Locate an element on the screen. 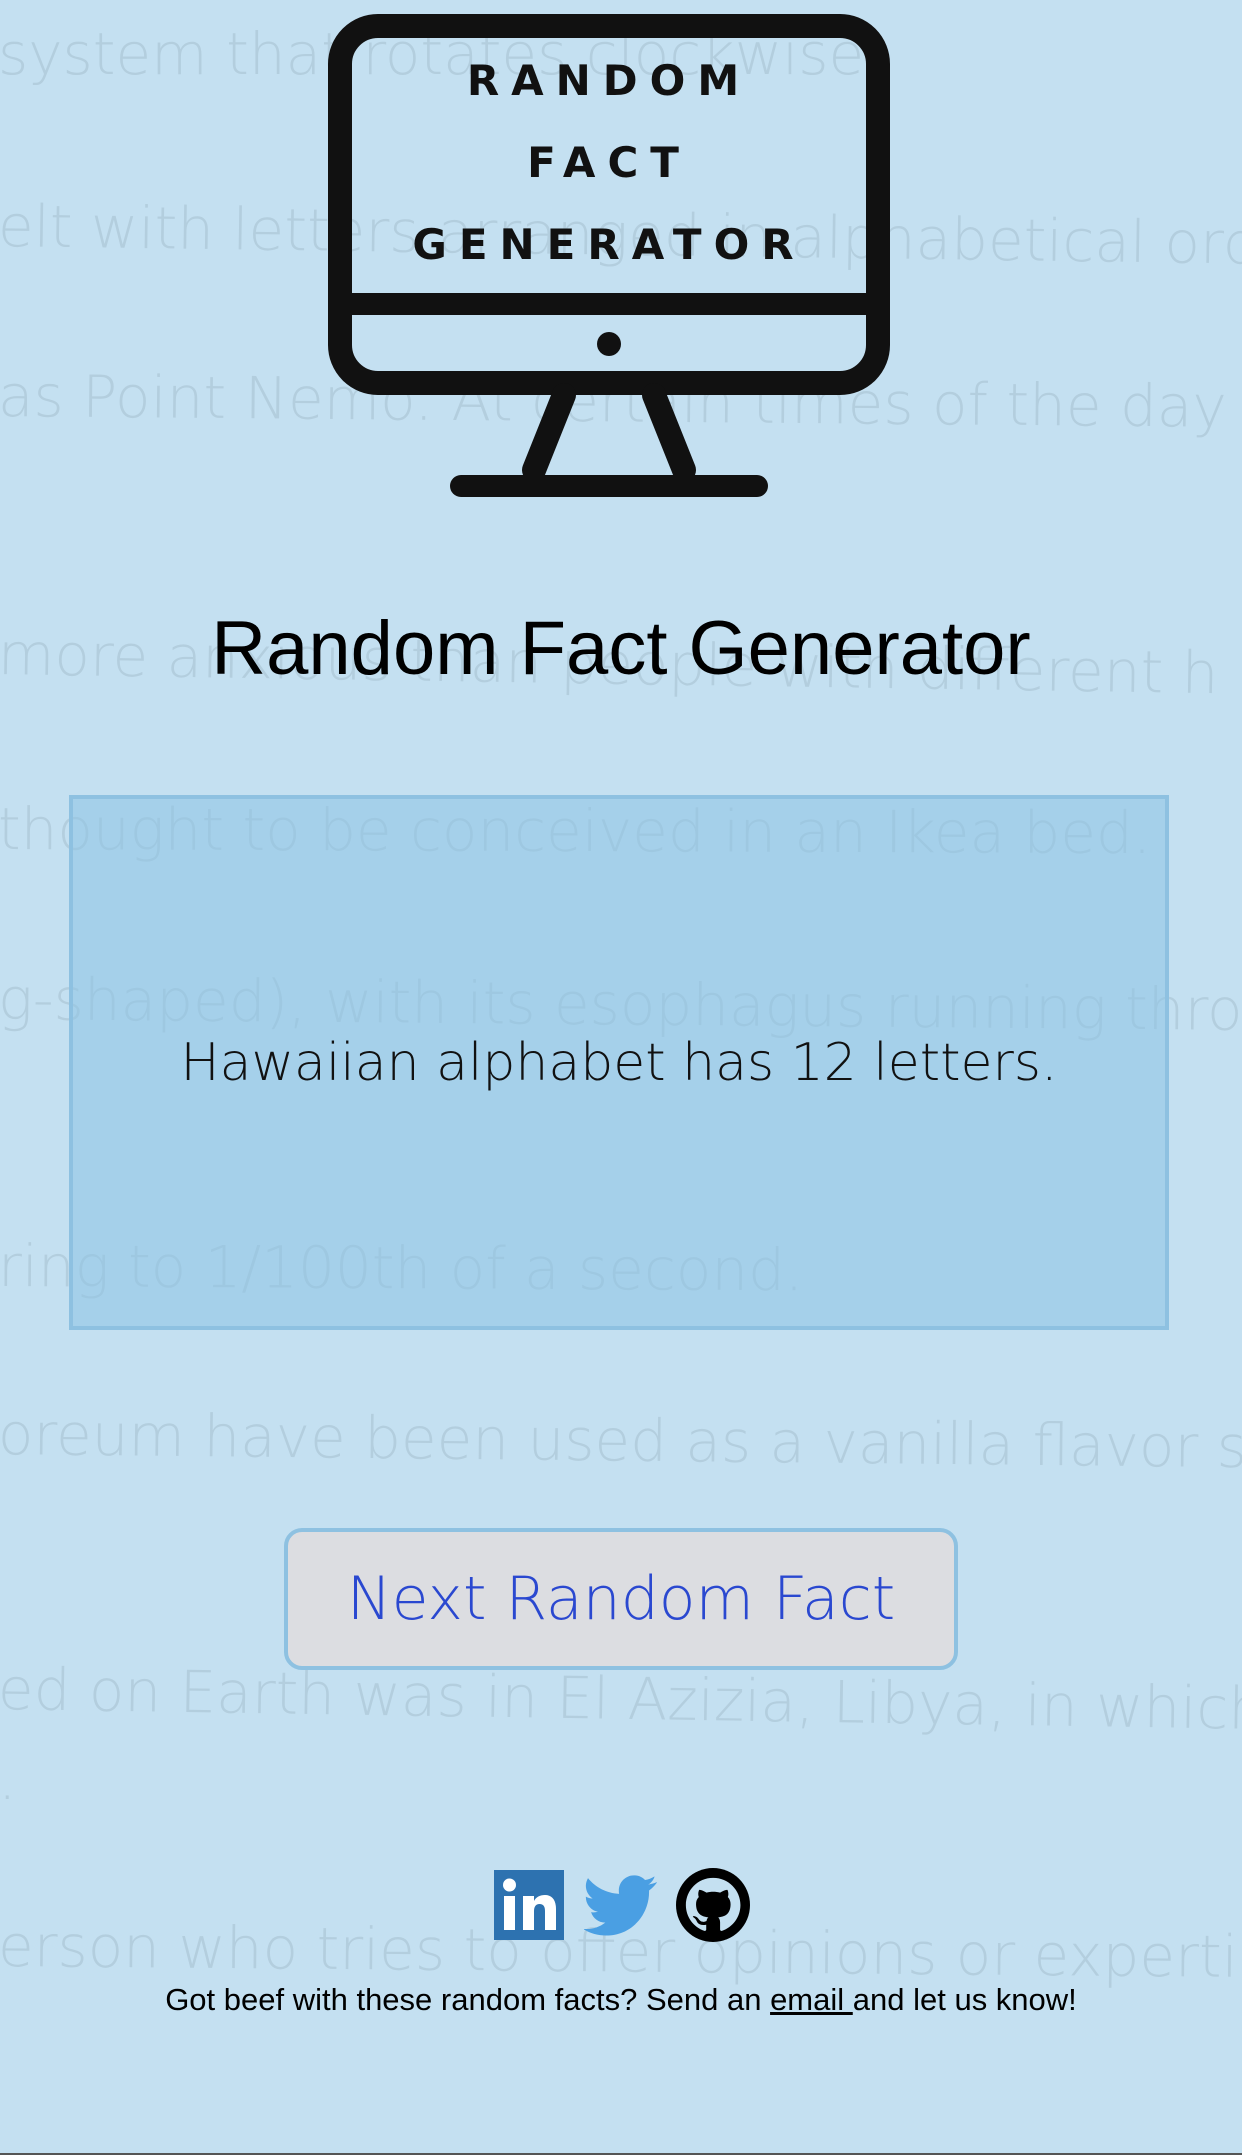  twitter-link is located at coordinates (621, 1905).